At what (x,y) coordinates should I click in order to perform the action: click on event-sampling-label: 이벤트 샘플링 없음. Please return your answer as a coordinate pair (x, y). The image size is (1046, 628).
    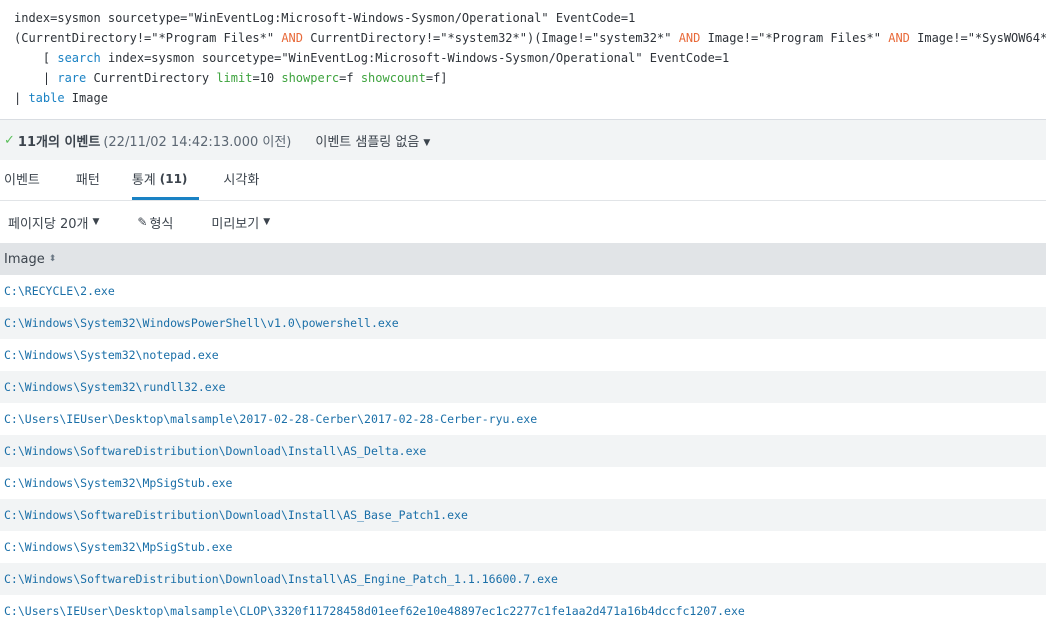
    Looking at the image, I should click on (367, 142).